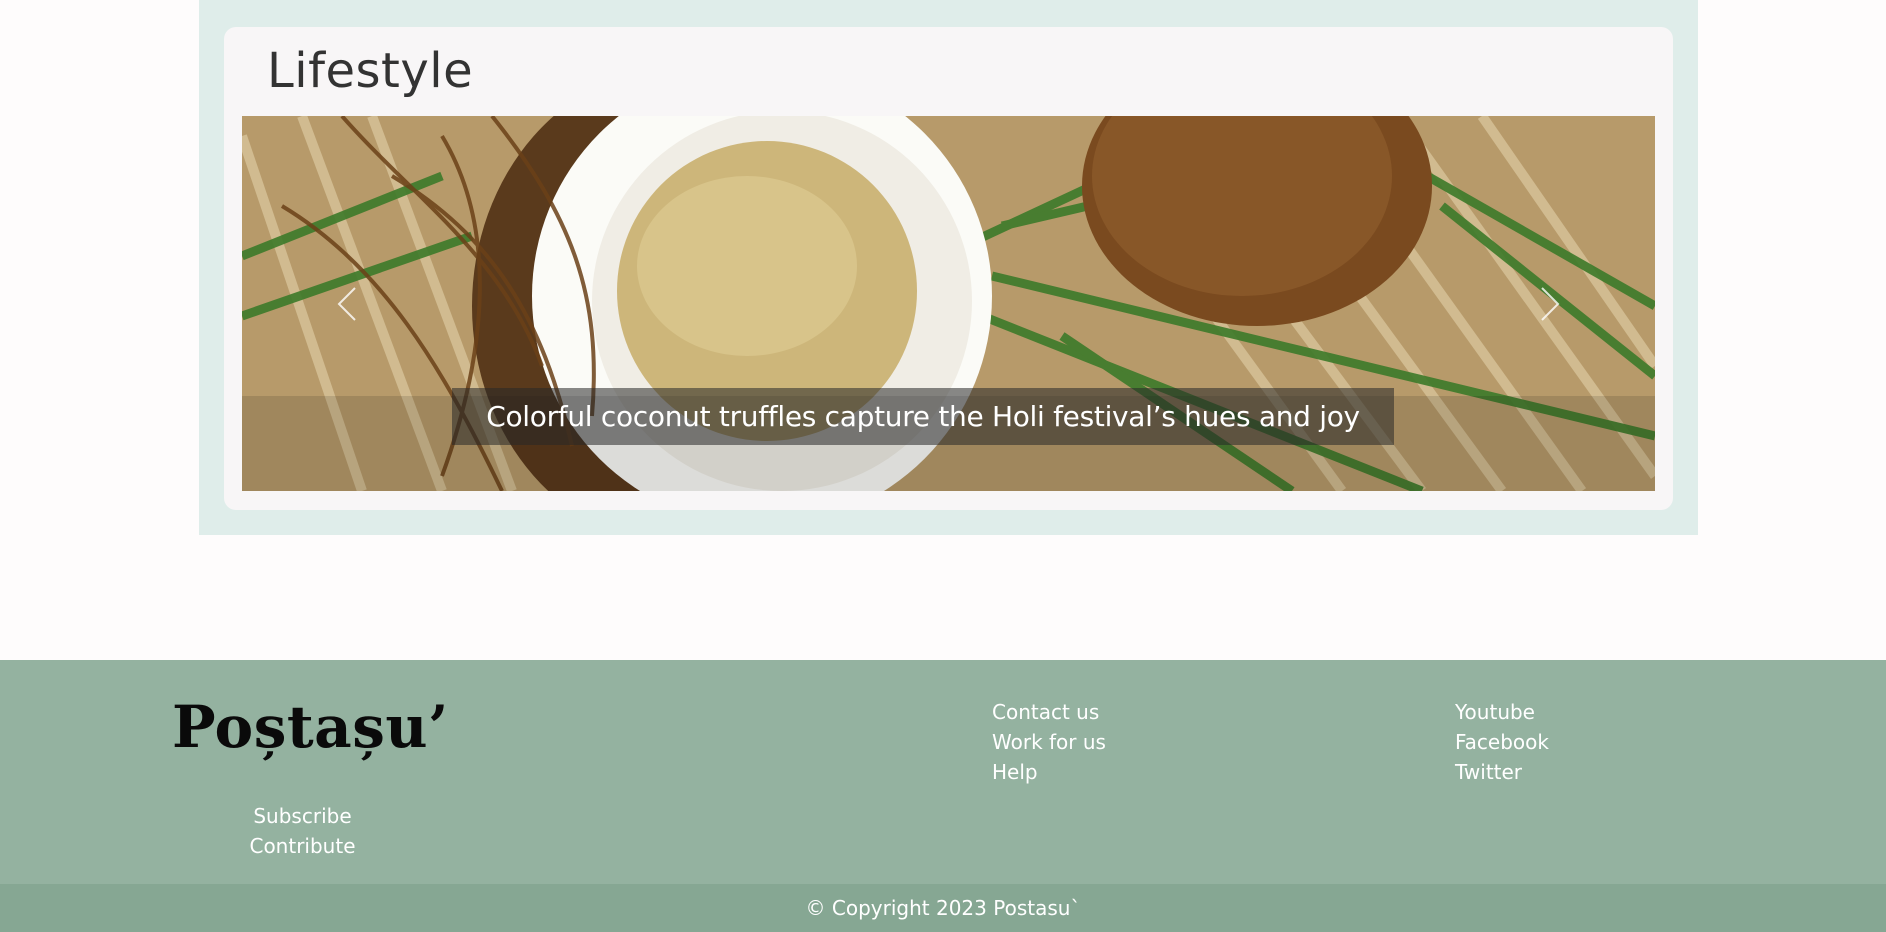 The image size is (1886, 932). I want to click on footer-link-work: Work for us, so click(1049, 742).